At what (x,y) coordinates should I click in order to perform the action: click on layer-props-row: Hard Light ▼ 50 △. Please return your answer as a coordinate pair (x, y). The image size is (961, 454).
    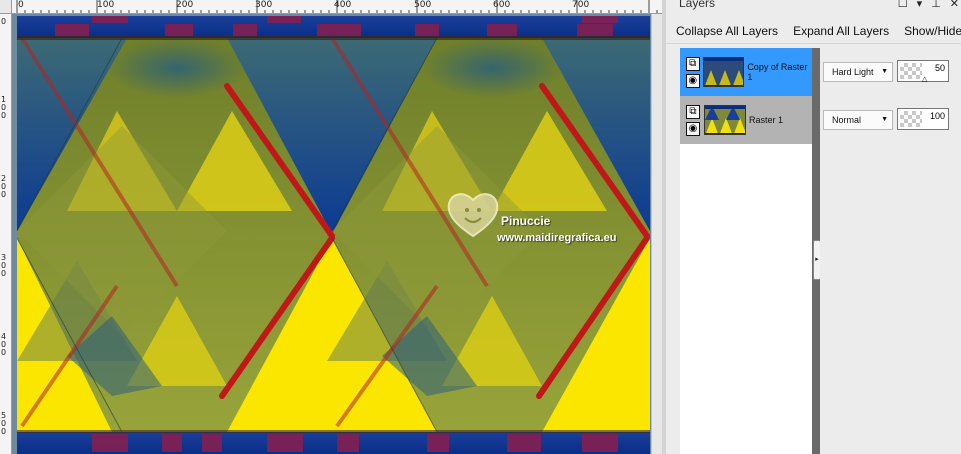
    Looking at the image, I should click on (890, 72).